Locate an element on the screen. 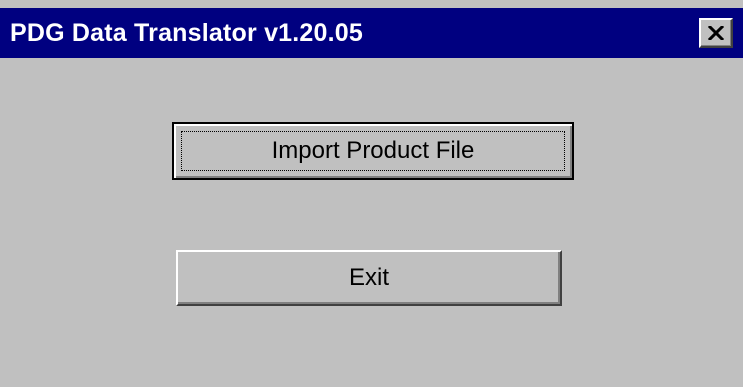  title-bar: PDG Data Translator v1.20.05 is located at coordinates (371, 33).